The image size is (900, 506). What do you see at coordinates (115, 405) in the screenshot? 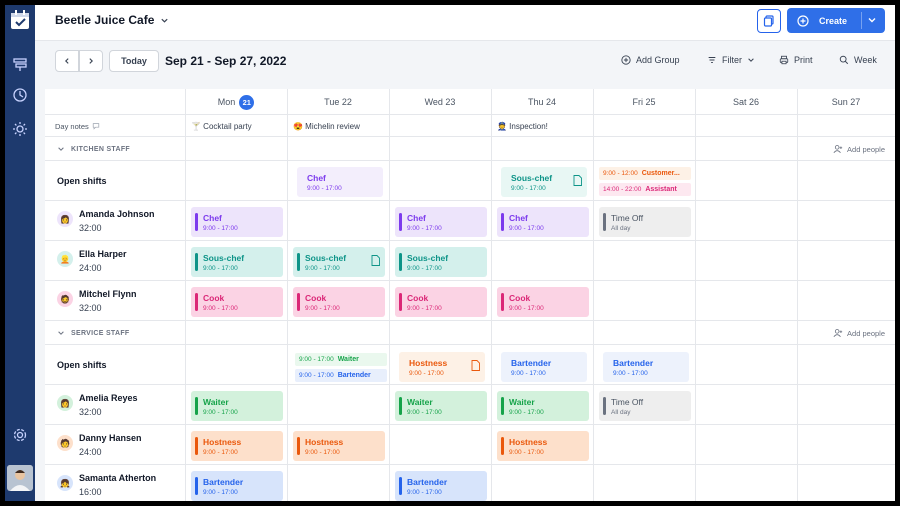
I see `person-cell: 👩 Amelia Reyes 32:00` at bounding box center [115, 405].